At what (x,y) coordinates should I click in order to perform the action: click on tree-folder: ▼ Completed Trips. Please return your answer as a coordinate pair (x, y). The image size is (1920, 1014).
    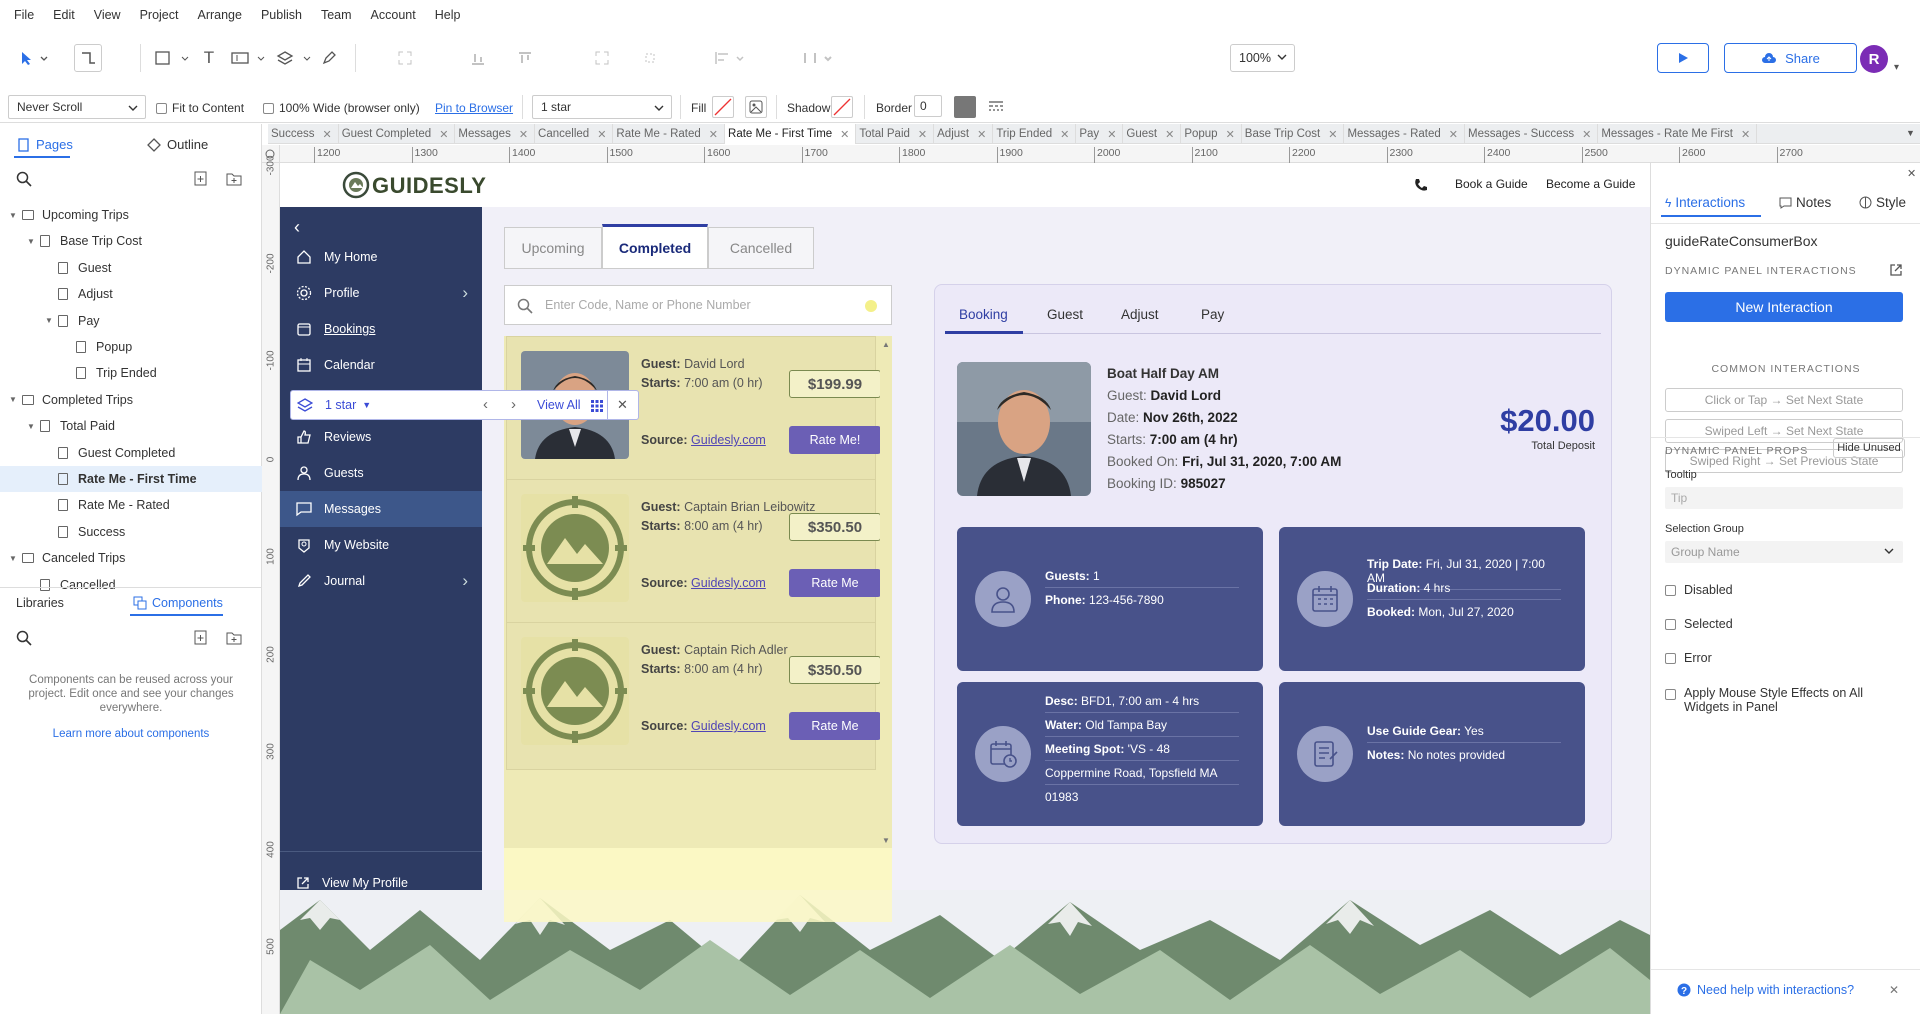
    Looking at the image, I should click on (131, 400).